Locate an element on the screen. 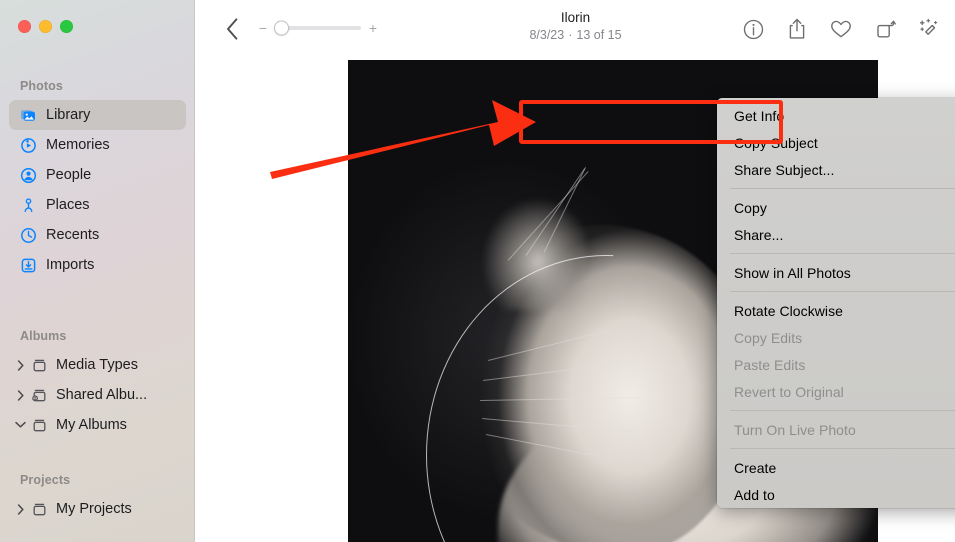 The image size is (955, 542). sidebar-item-my-projects: My Projects is located at coordinates (97, 509).